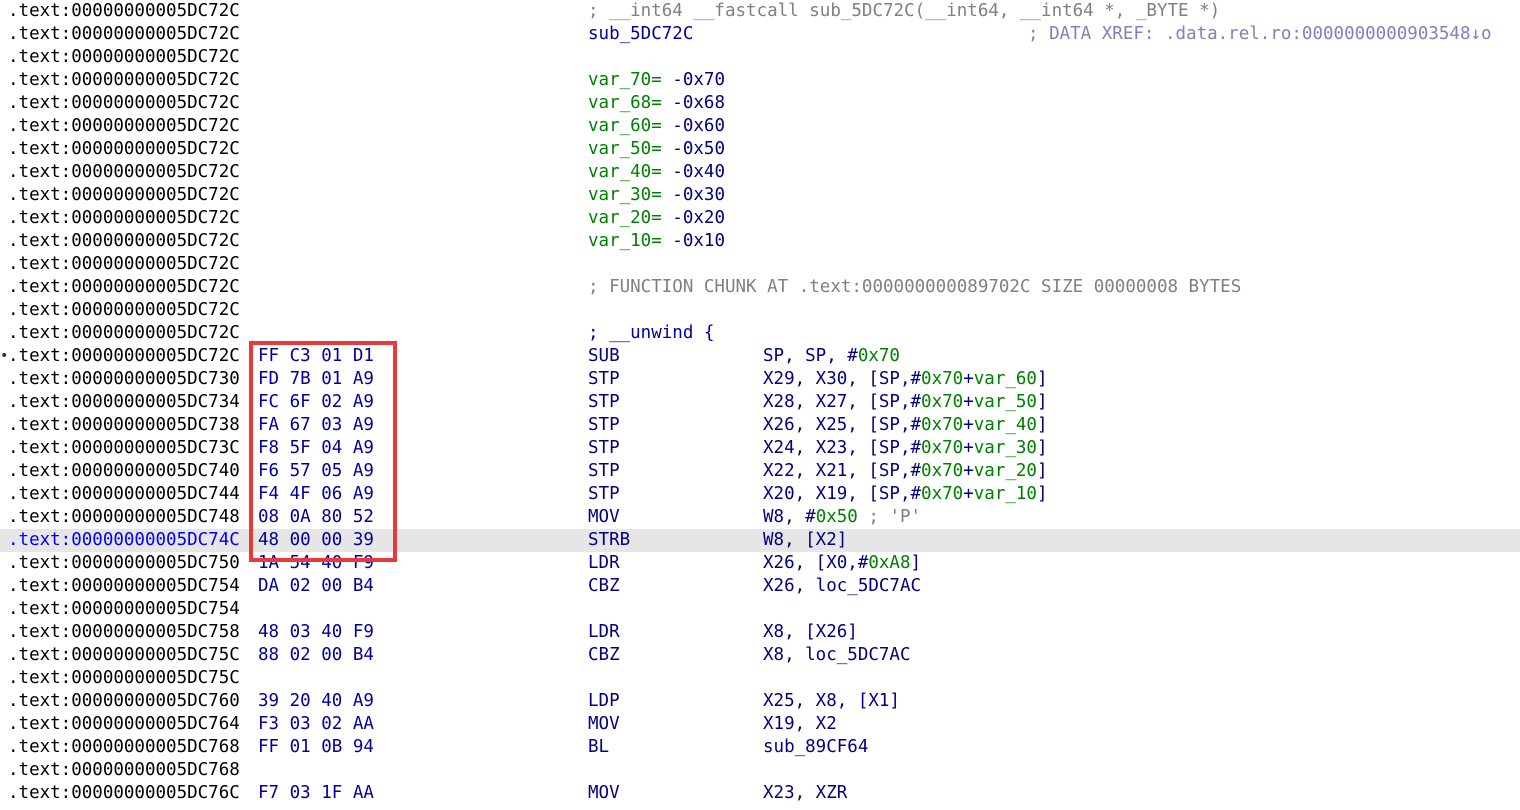  I want to click on opcode-bytes: FD 7B 01 A9, so click(316, 379).